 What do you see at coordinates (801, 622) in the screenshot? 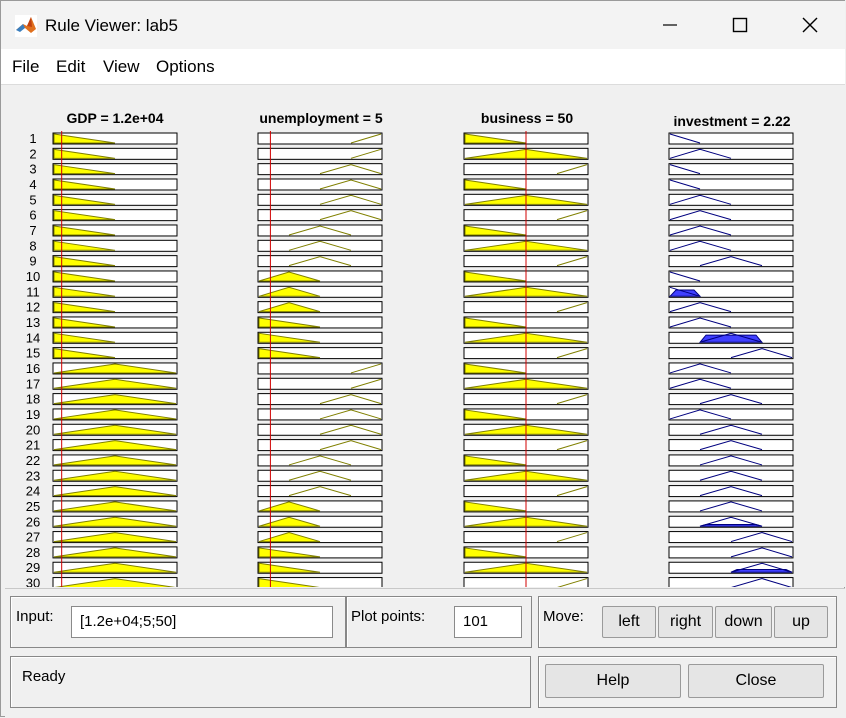
I see `move-up-button: up` at bounding box center [801, 622].